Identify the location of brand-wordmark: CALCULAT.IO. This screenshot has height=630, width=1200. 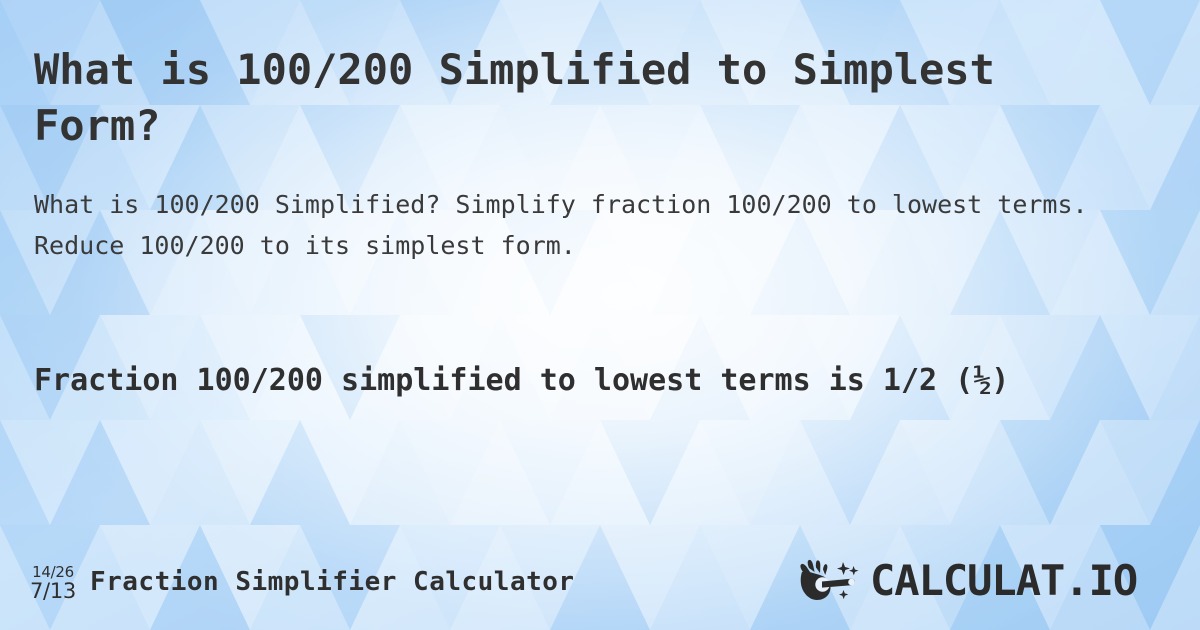
(1004, 582).